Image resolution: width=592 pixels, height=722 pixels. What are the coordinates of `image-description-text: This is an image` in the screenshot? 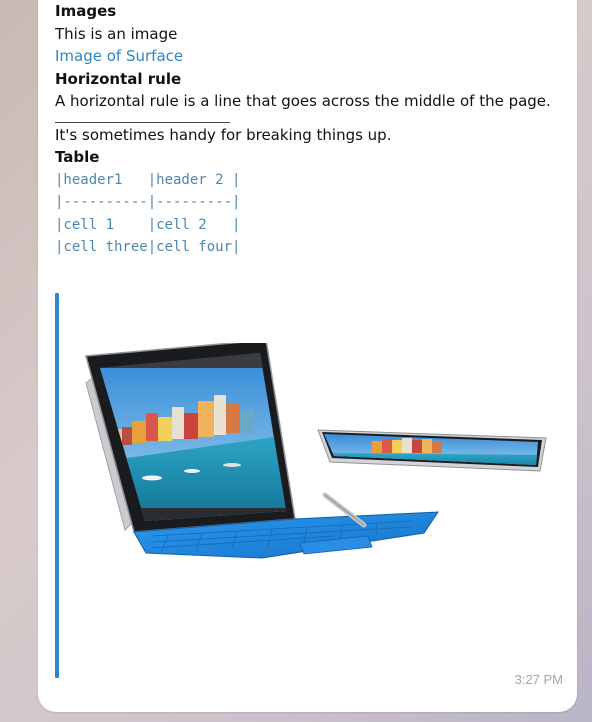 It's located at (116, 33).